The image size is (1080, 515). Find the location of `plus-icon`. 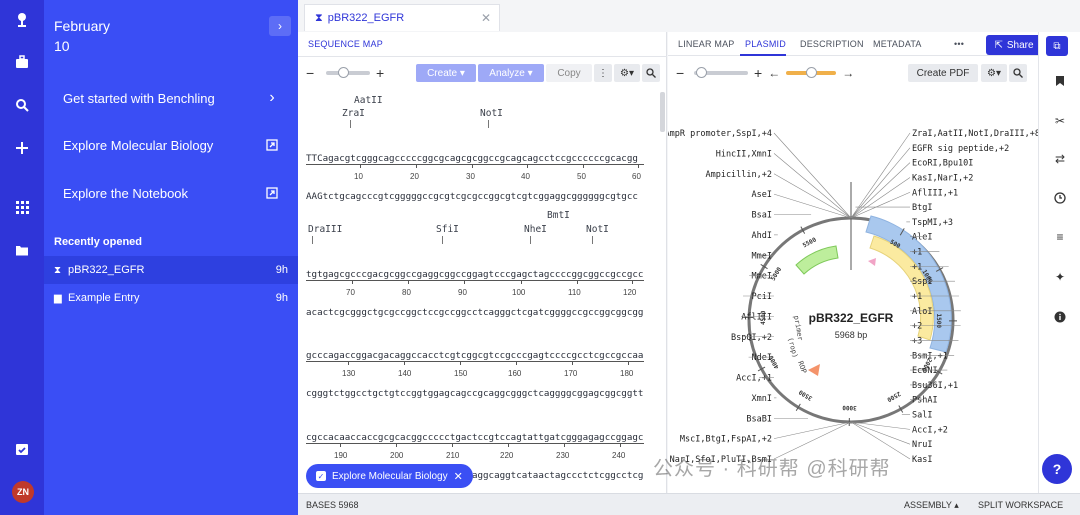

plus-icon is located at coordinates (22, 148).